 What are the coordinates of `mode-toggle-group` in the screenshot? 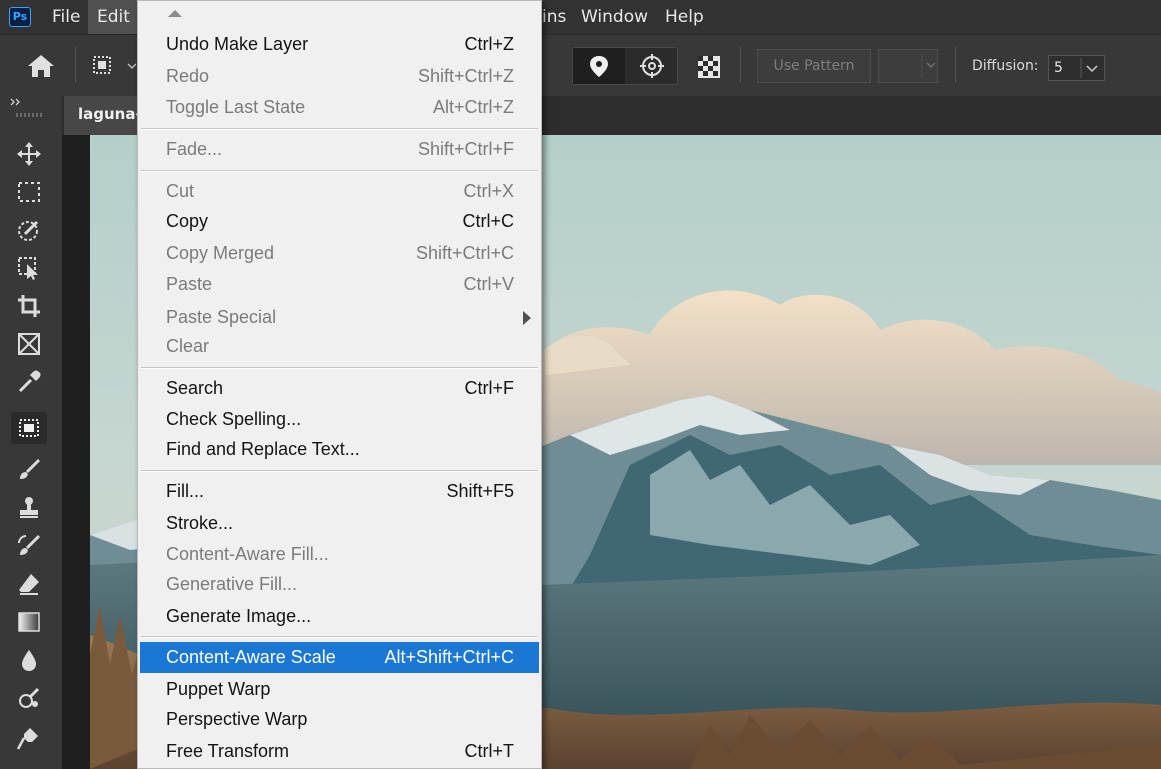 It's located at (625, 66).